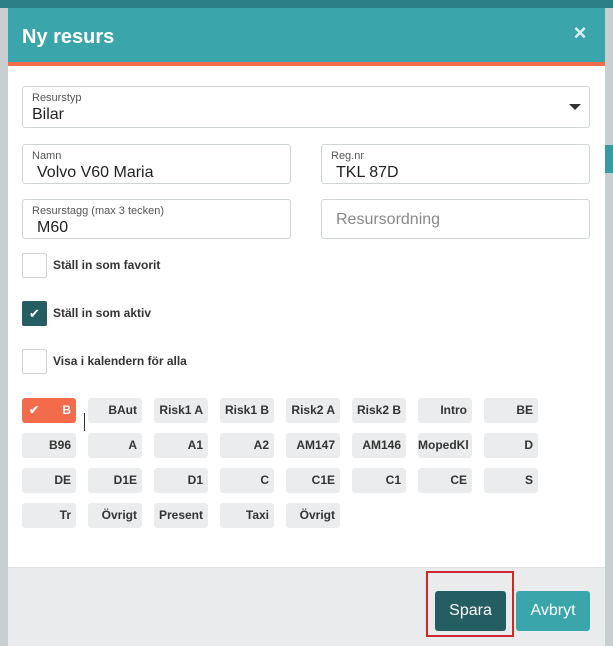  What do you see at coordinates (609, 327) in the screenshot?
I see `background-app-right` at bounding box center [609, 327].